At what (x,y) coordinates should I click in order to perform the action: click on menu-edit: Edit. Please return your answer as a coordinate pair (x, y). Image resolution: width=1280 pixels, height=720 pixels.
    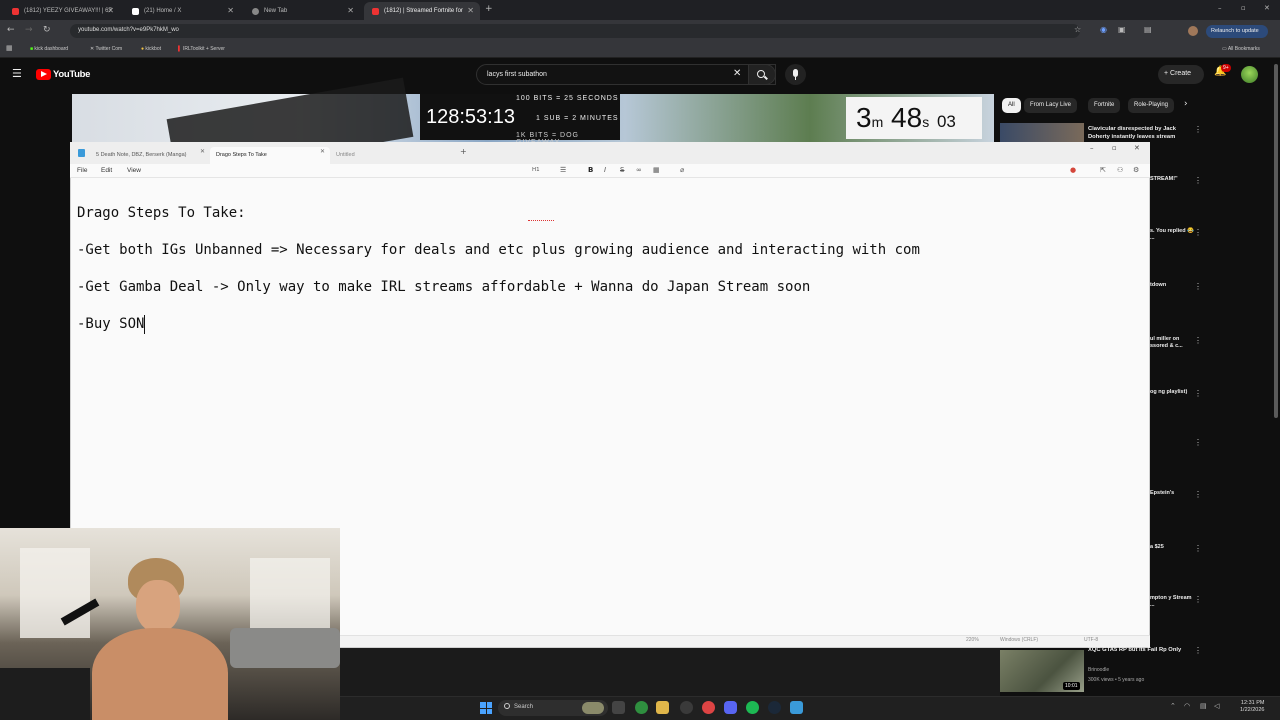
    Looking at the image, I should click on (106, 170).